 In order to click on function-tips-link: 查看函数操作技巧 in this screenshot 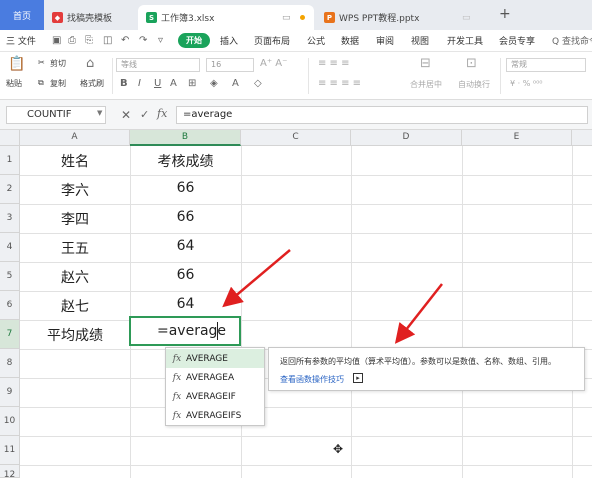, I will do `click(312, 379)`.